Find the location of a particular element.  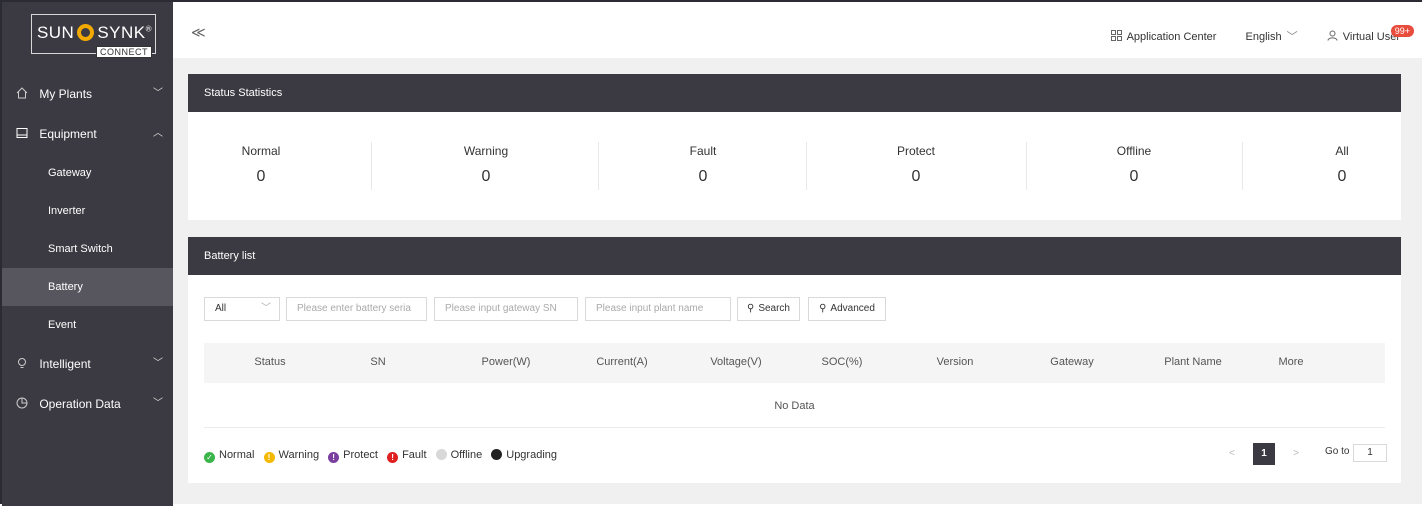

sidebar-item-label: Smart Switch is located at coordinates (80, 249).